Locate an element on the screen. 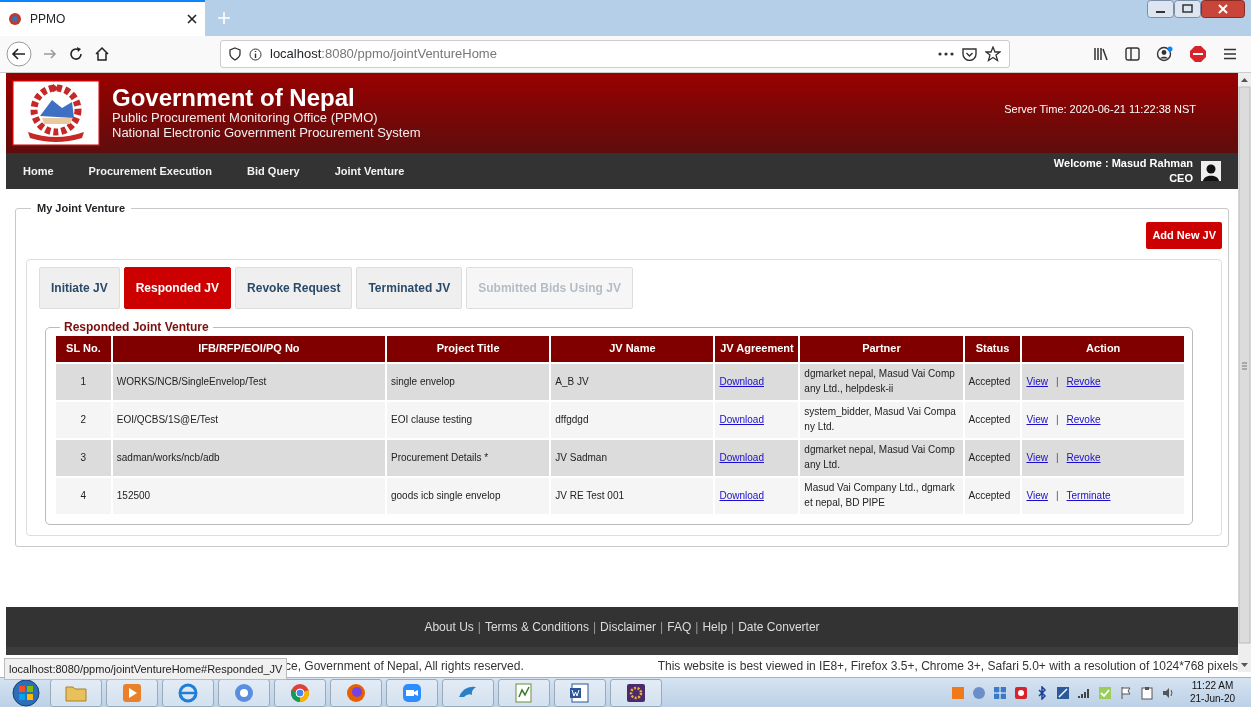  menu-item: Bid Query is located at coordinates (273, 171).